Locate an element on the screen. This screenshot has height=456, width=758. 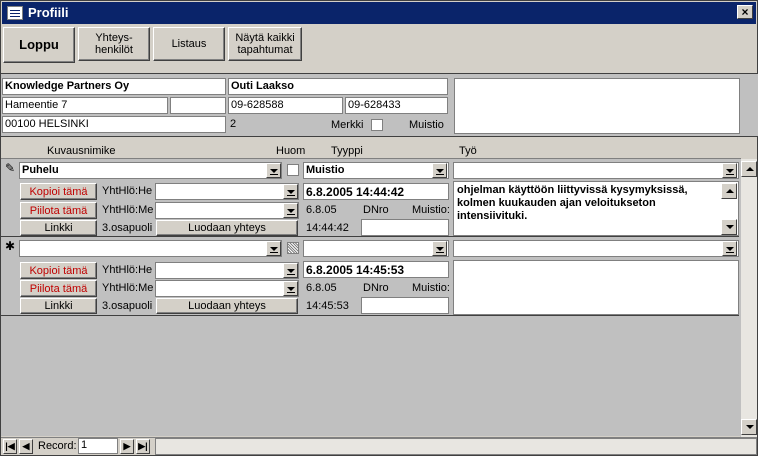
company-field: Knowledge Partners Oy is located at coordinates (114, 86).